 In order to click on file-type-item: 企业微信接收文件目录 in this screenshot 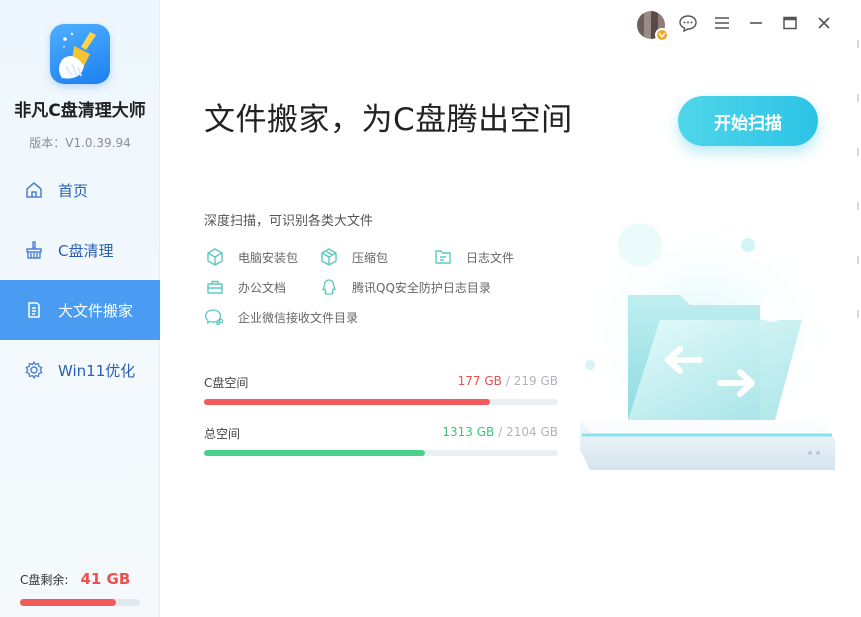, I will do `click(281, 317)`.